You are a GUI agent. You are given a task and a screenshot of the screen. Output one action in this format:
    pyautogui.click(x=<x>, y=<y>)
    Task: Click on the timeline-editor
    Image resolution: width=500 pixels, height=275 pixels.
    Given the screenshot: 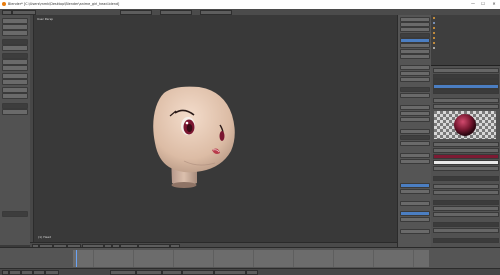 What is the action you would take?
    pyautogui.click(x=250, y=261)
    